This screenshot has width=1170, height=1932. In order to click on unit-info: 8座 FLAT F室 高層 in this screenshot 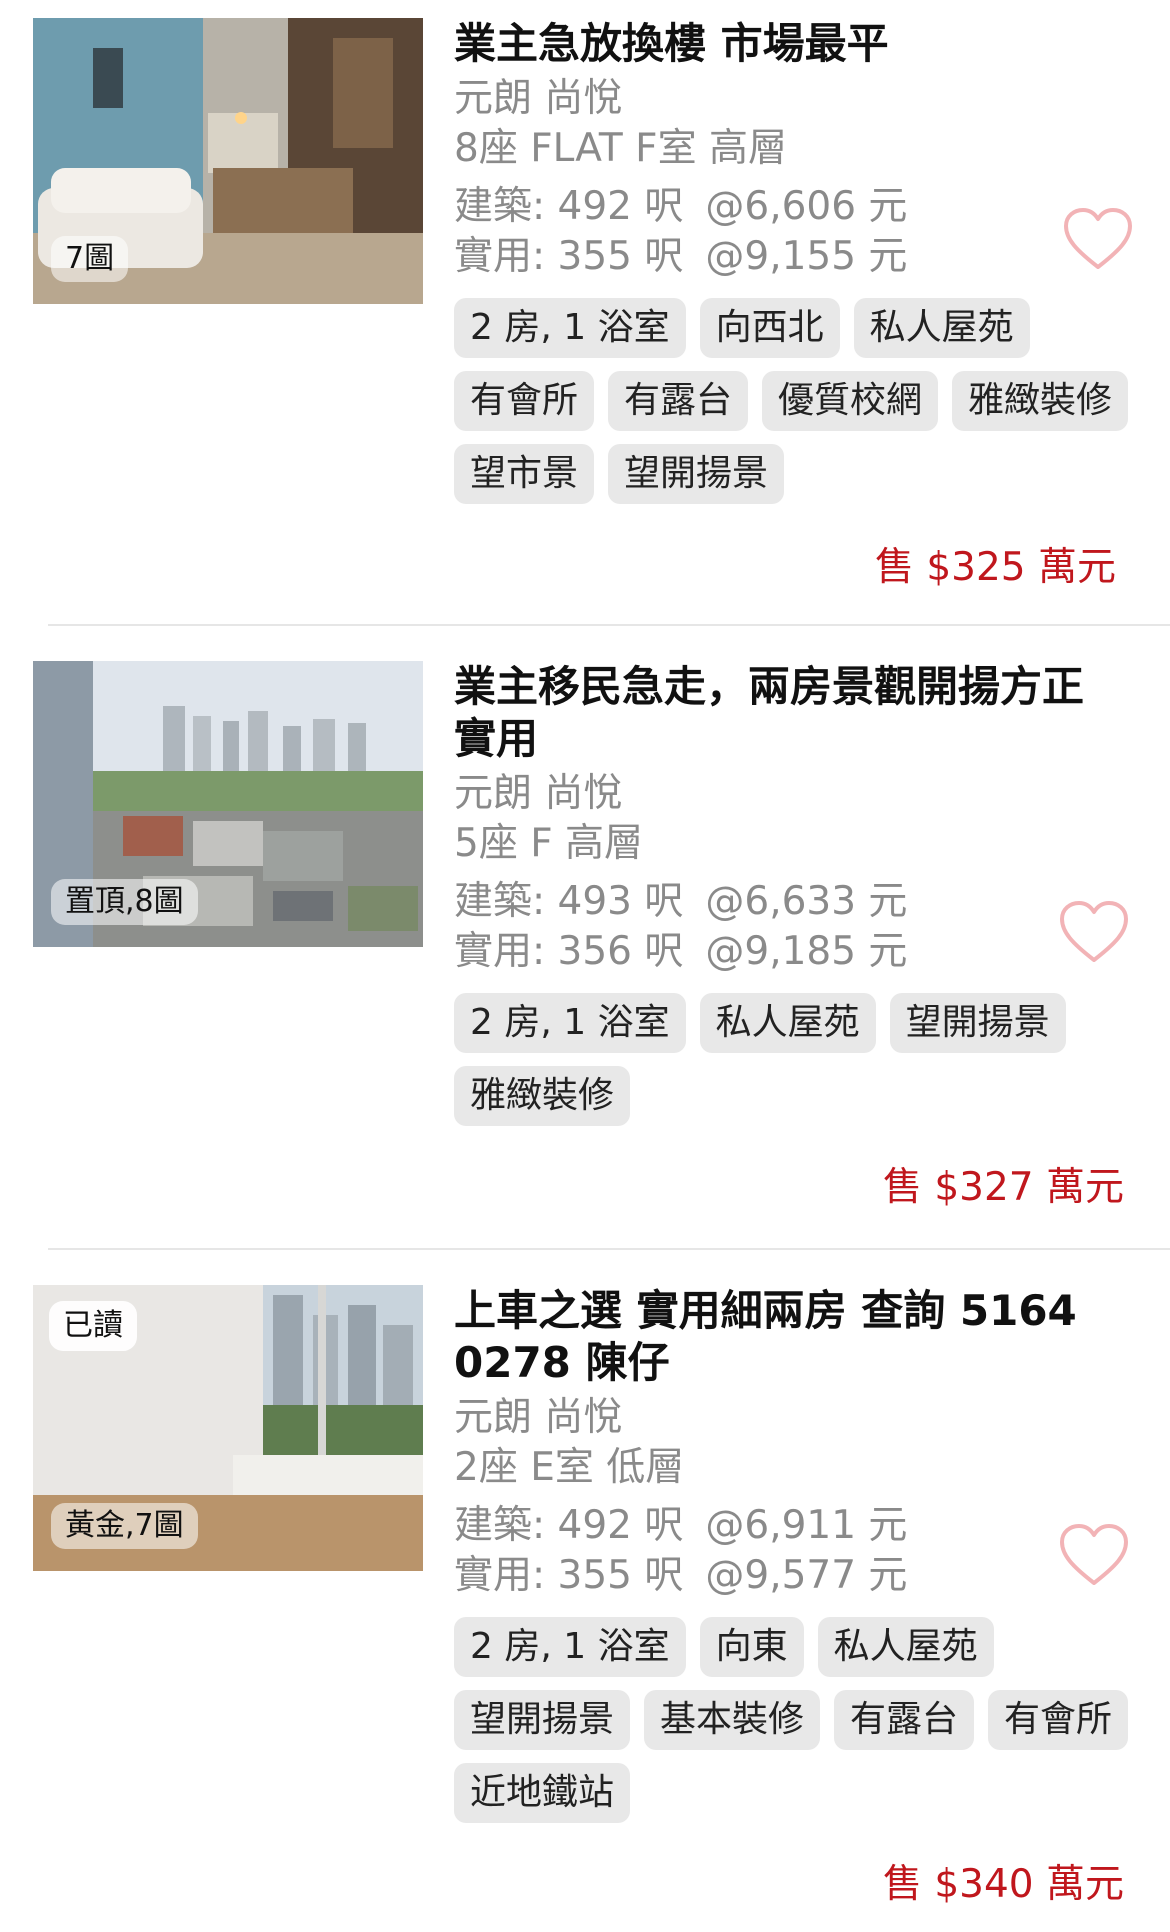, I will do `click(620, 148)`.